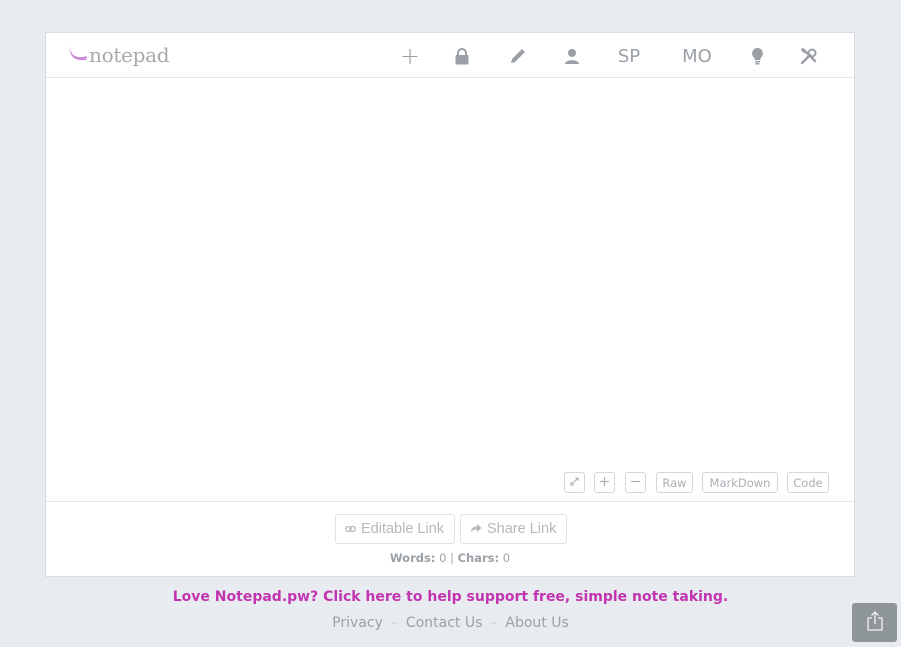 This screenshot has height=647, width=901. Describe the element at coordinates (412, 558) in the screenshot. I see `words-label: Words:` at that location.